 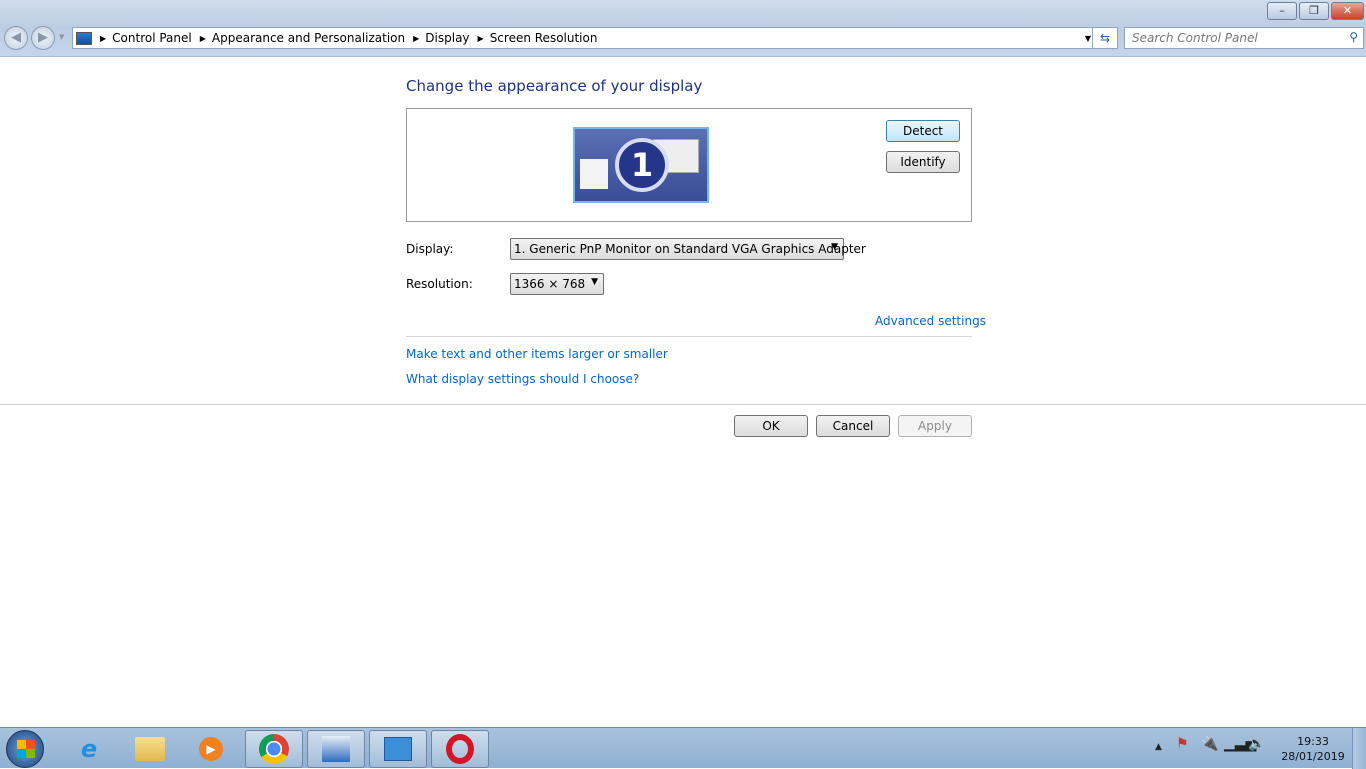 I want to click on show-hidden-icons-button: ▲, so click(x=1158, y=747).